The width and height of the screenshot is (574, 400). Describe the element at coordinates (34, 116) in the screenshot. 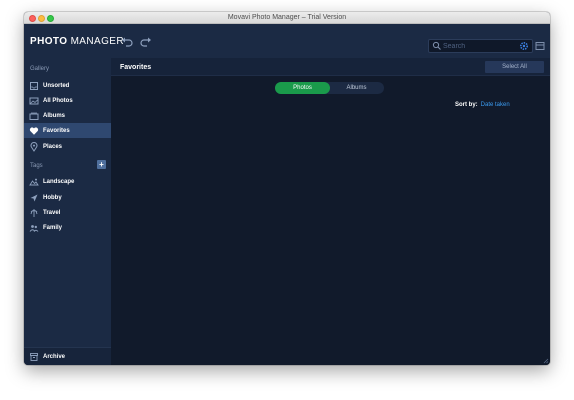

I see `albums-icon` at that location.